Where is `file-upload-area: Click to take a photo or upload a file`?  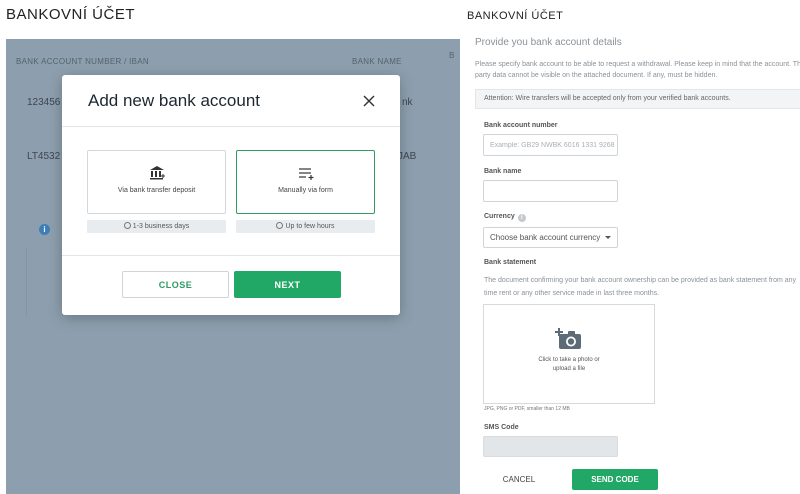 file-upload-area: Click to take a photo or upload a file is located at coordinates (569, 354).